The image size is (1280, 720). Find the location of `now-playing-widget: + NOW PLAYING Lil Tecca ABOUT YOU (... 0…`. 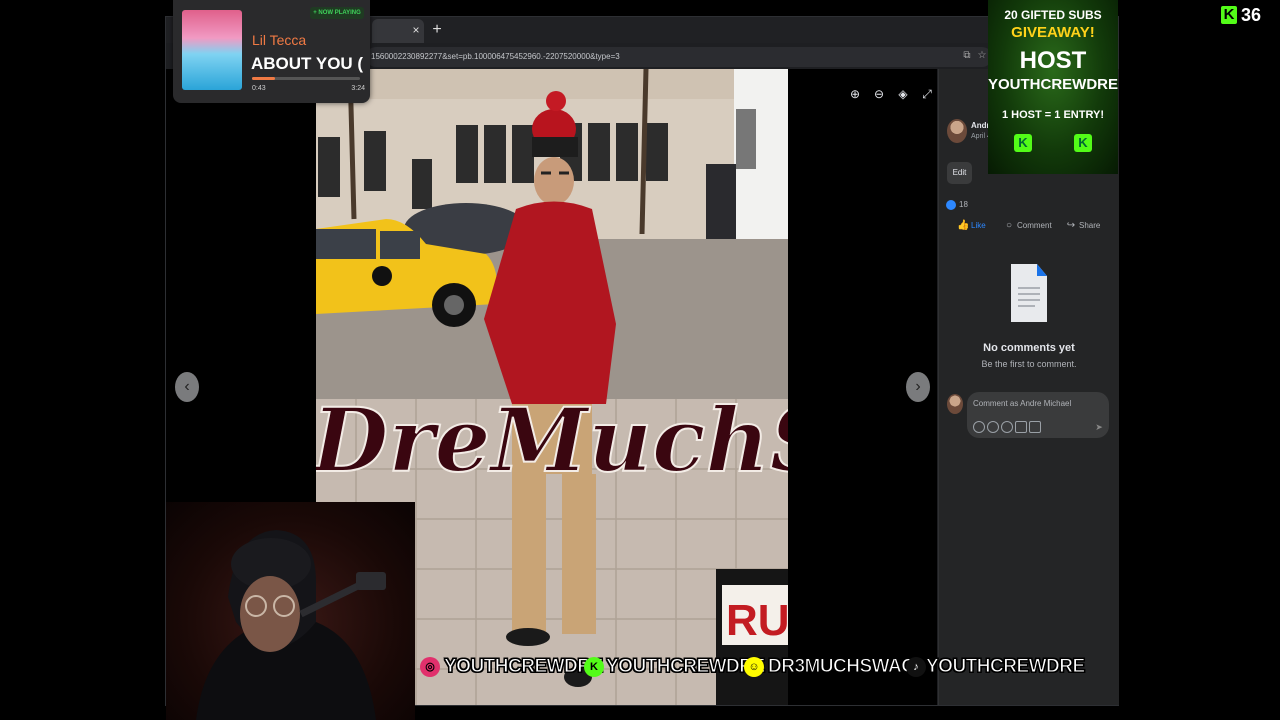

now-playing-widget: + NOW PLAYING Lil Tecca ABOUT YOU (... 0… is located at coordinates (271, 51).